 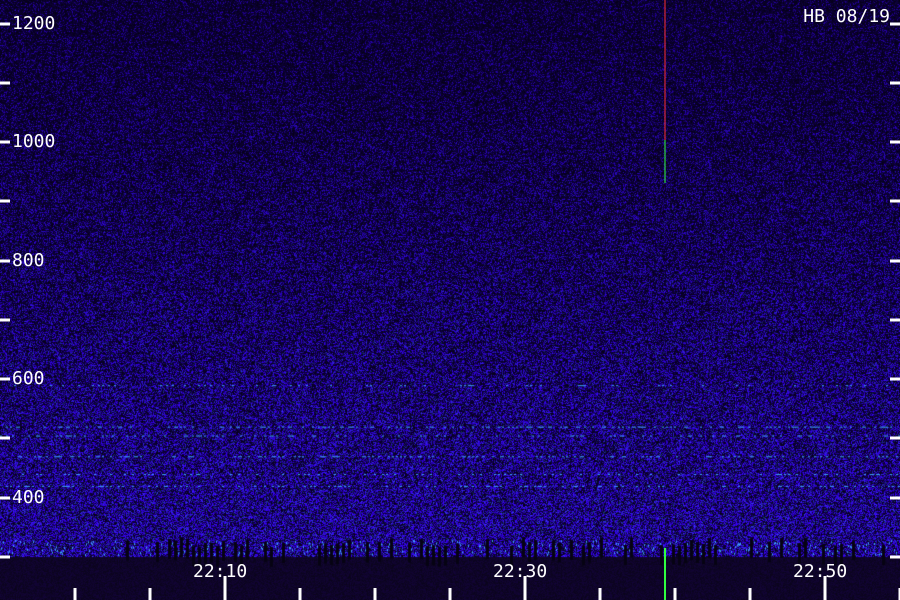 What do you see at coordinates (28, 260) in the screenshot?
I see `y-tick-label: 800` at bounding box center [28, 260].